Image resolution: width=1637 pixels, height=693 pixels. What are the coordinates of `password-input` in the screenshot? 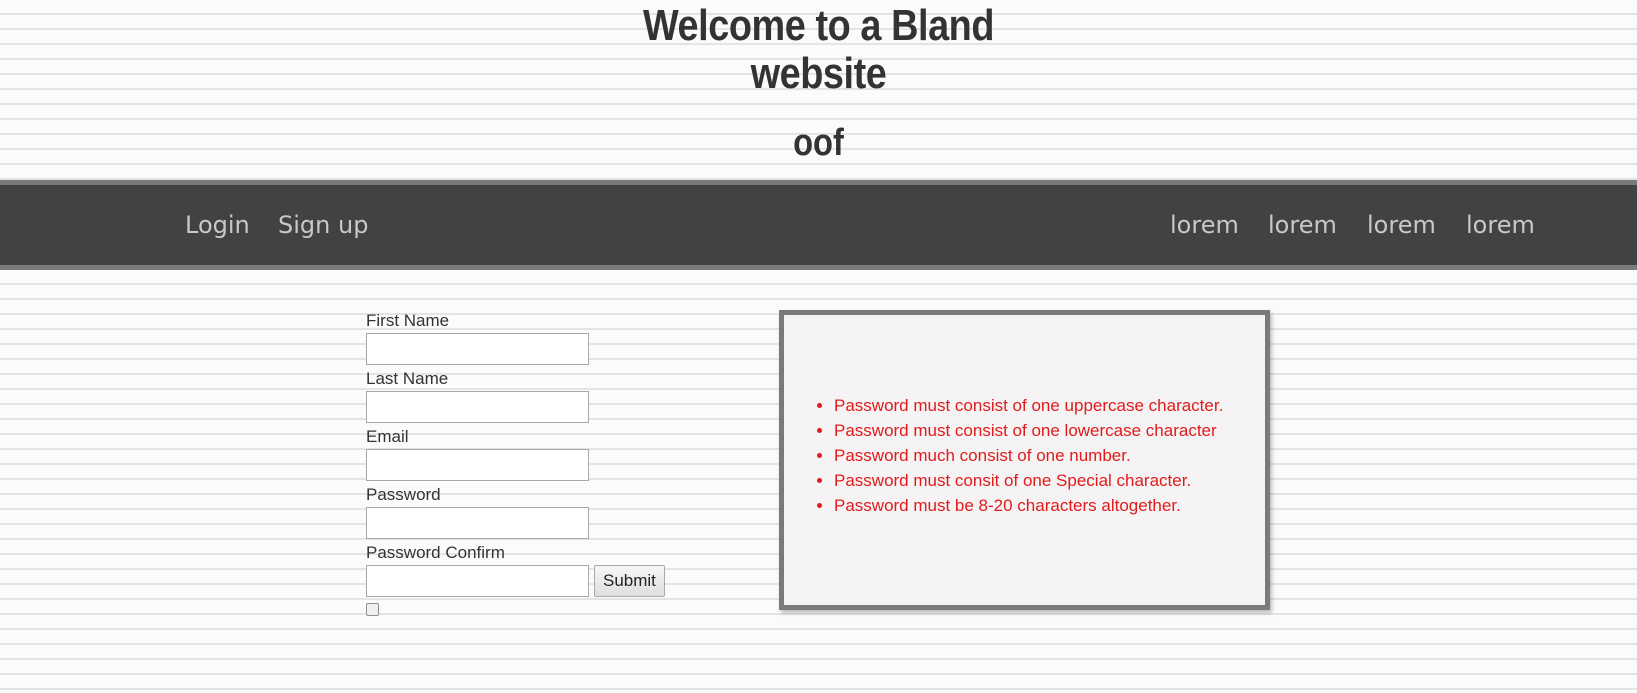 It's located at (477, 523).